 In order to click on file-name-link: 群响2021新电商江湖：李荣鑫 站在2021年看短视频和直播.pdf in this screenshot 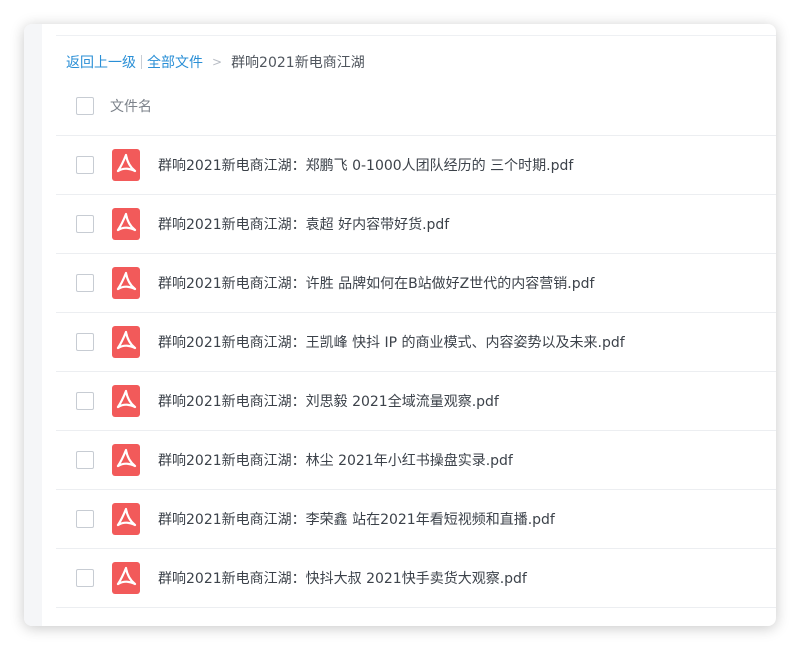, I will do `click(356, 519)`.